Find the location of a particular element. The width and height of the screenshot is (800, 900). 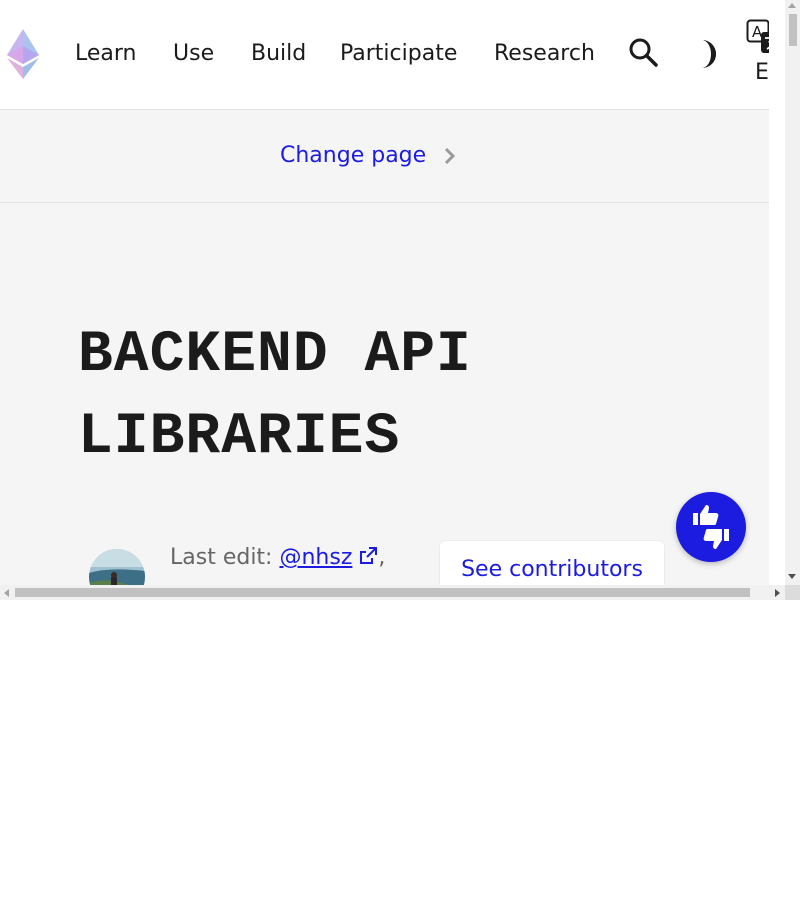

page-title-line-2: LIBRARIES is located at coordinates (239, 437).